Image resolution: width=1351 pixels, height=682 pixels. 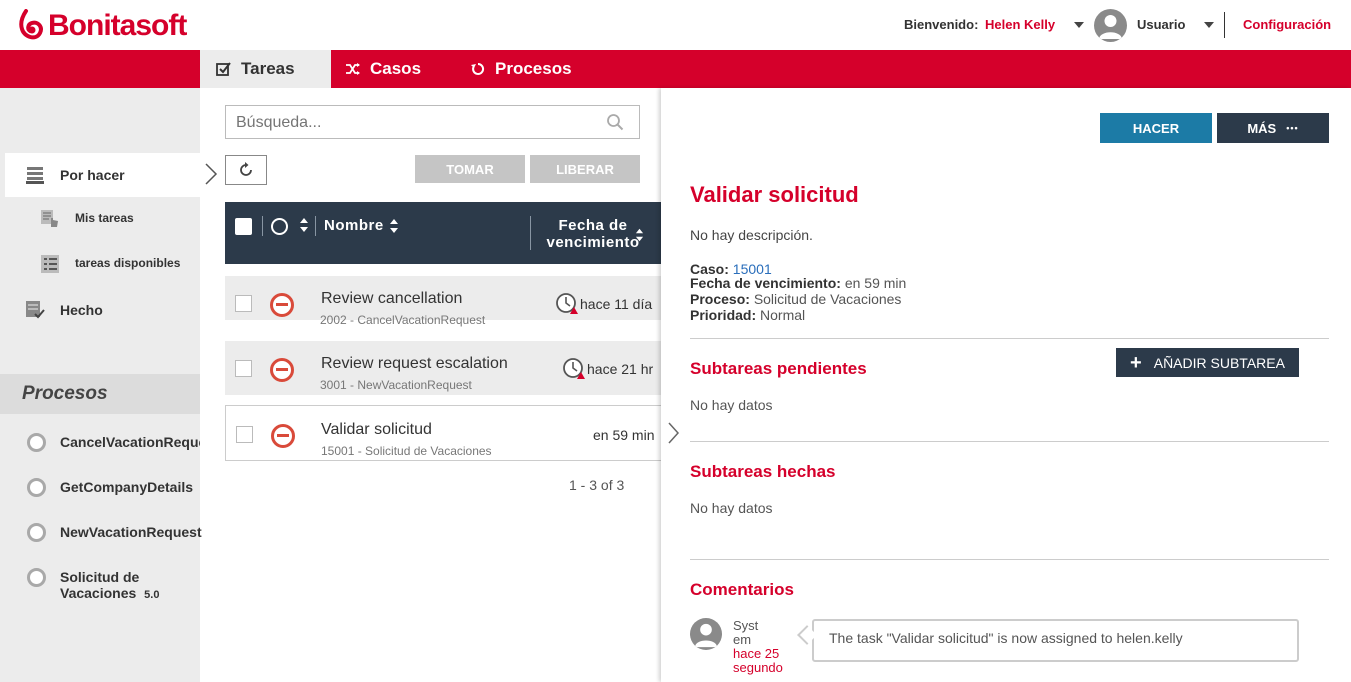 What do you see at coordinates (774, 194) in the screenshot?
I see `task-title: Validar solicitud` at bounding box center [774, 194].